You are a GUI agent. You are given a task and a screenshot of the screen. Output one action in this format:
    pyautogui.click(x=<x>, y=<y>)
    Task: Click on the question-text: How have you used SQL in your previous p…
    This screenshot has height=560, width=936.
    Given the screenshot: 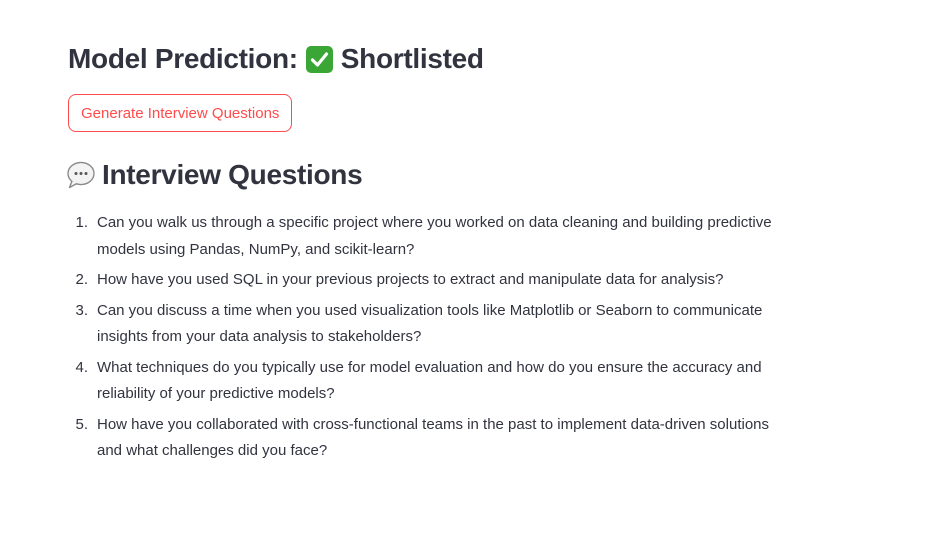 What is the action you would take?
    pyautogui.click(x=410, y=279)
    